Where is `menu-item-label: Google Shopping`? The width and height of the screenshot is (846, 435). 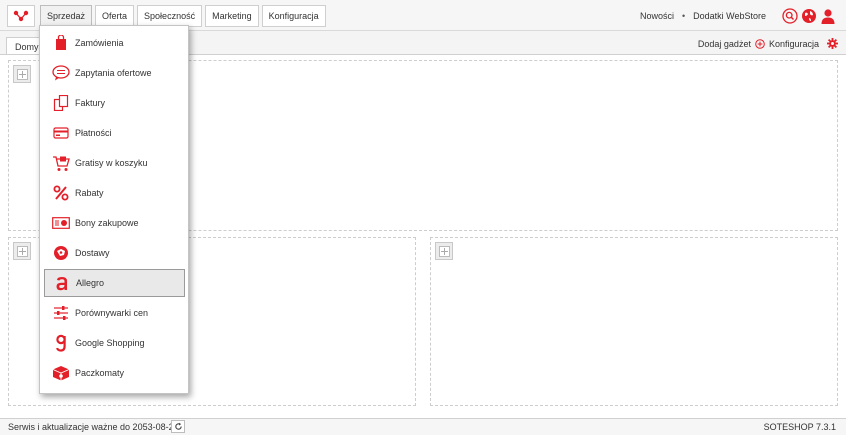 menu-item-label: Google Shopping is located at coordinates (110, 343).